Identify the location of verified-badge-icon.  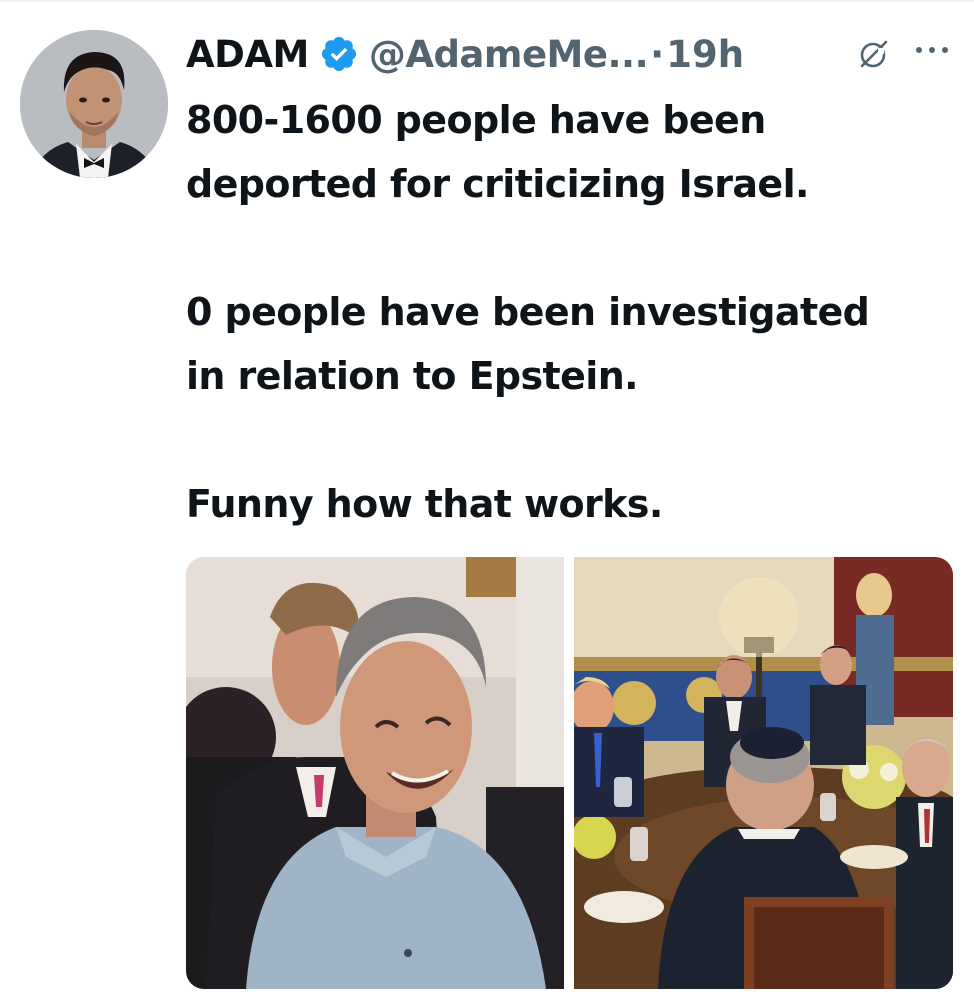
(339, 54).